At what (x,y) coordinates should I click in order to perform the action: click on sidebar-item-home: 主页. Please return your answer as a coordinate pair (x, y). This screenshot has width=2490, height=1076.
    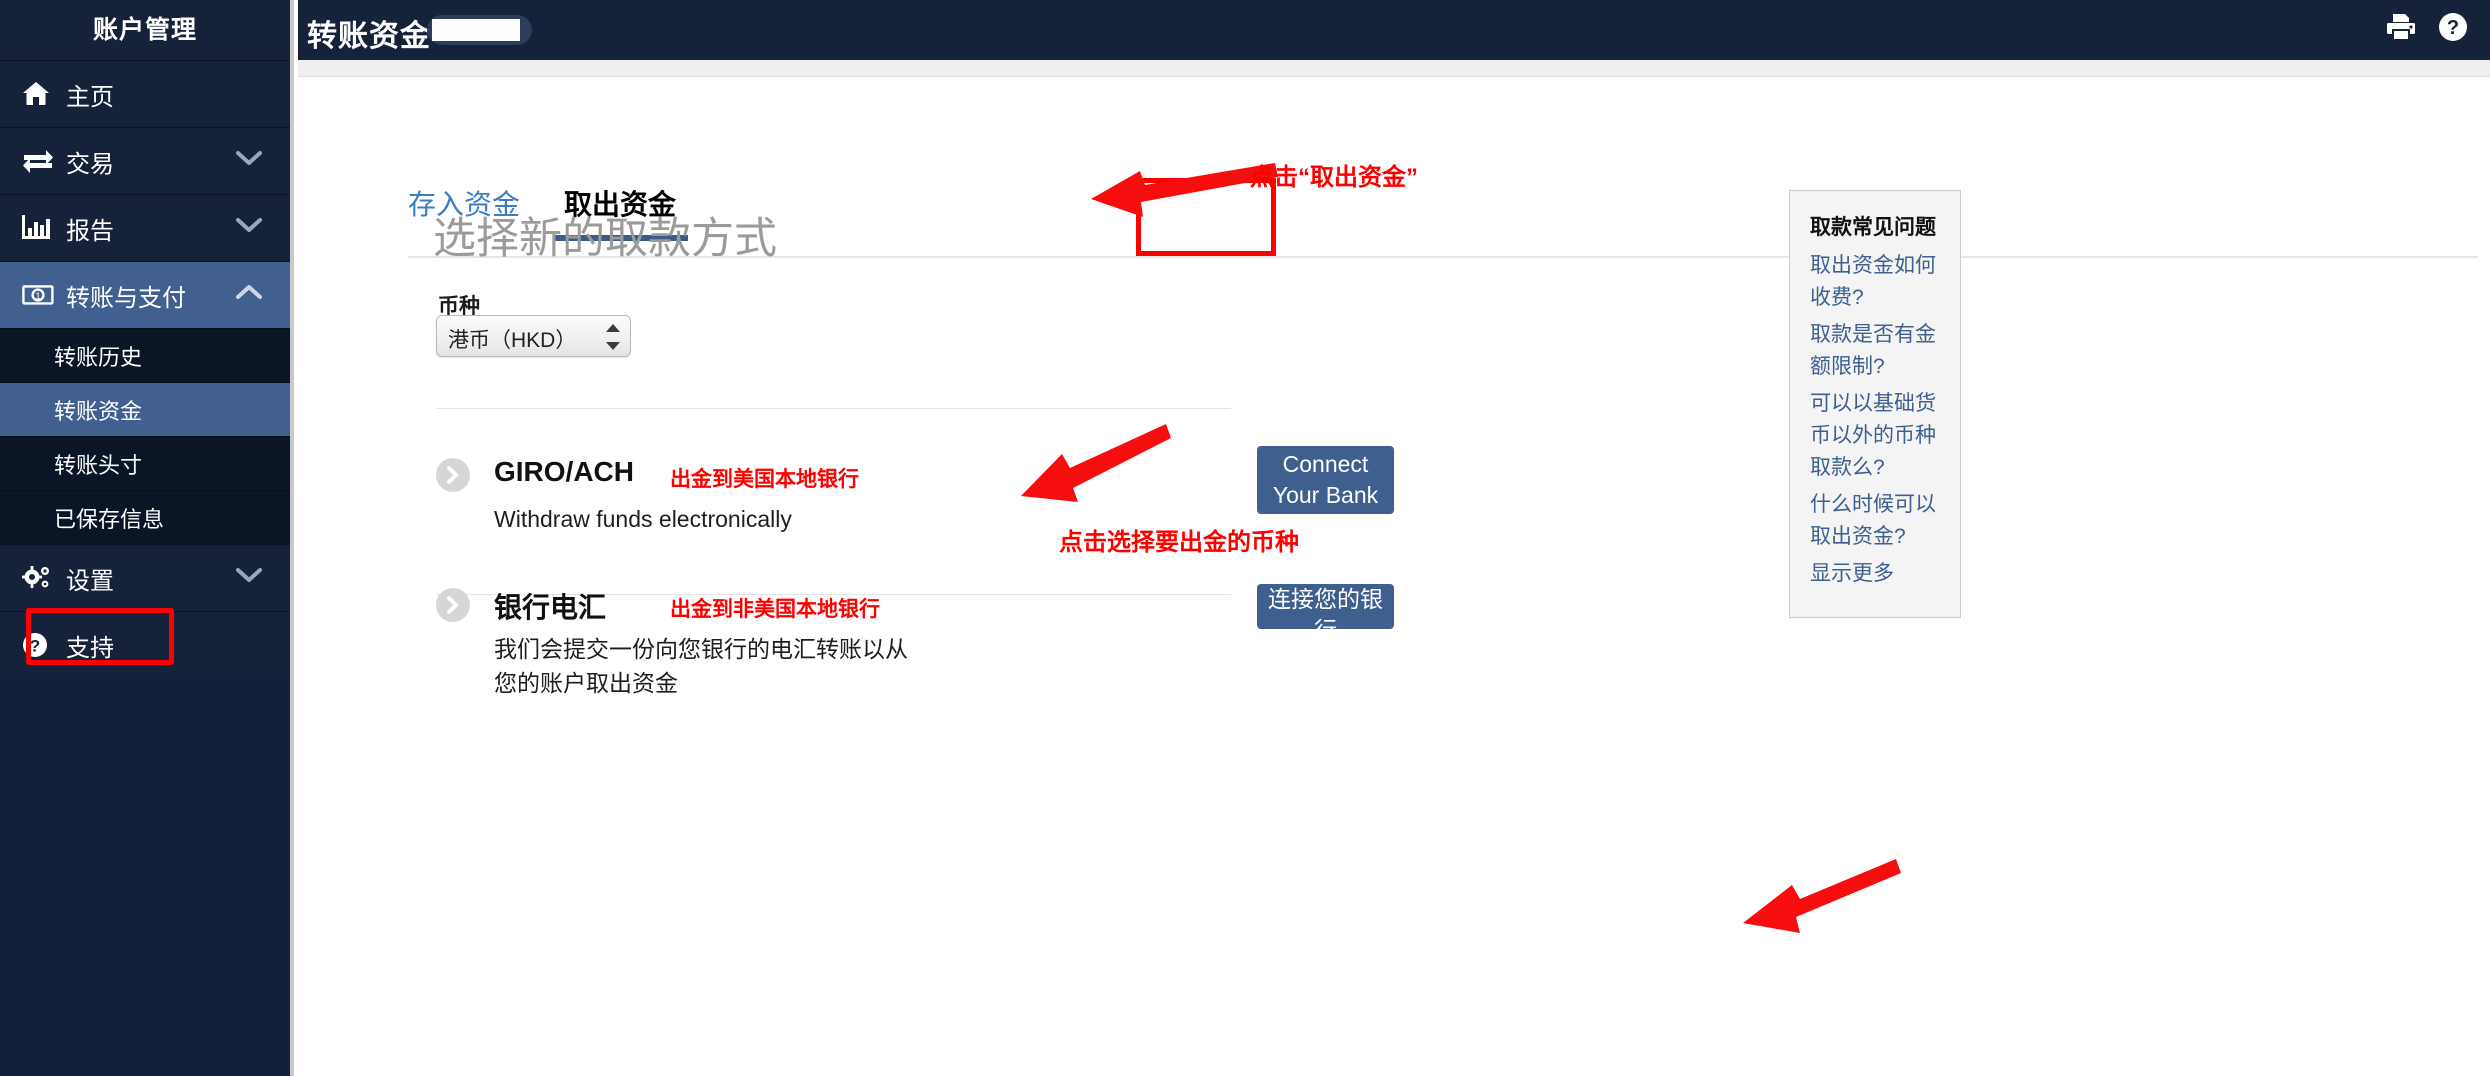
    Looking at the image, I should click on (145, 93).